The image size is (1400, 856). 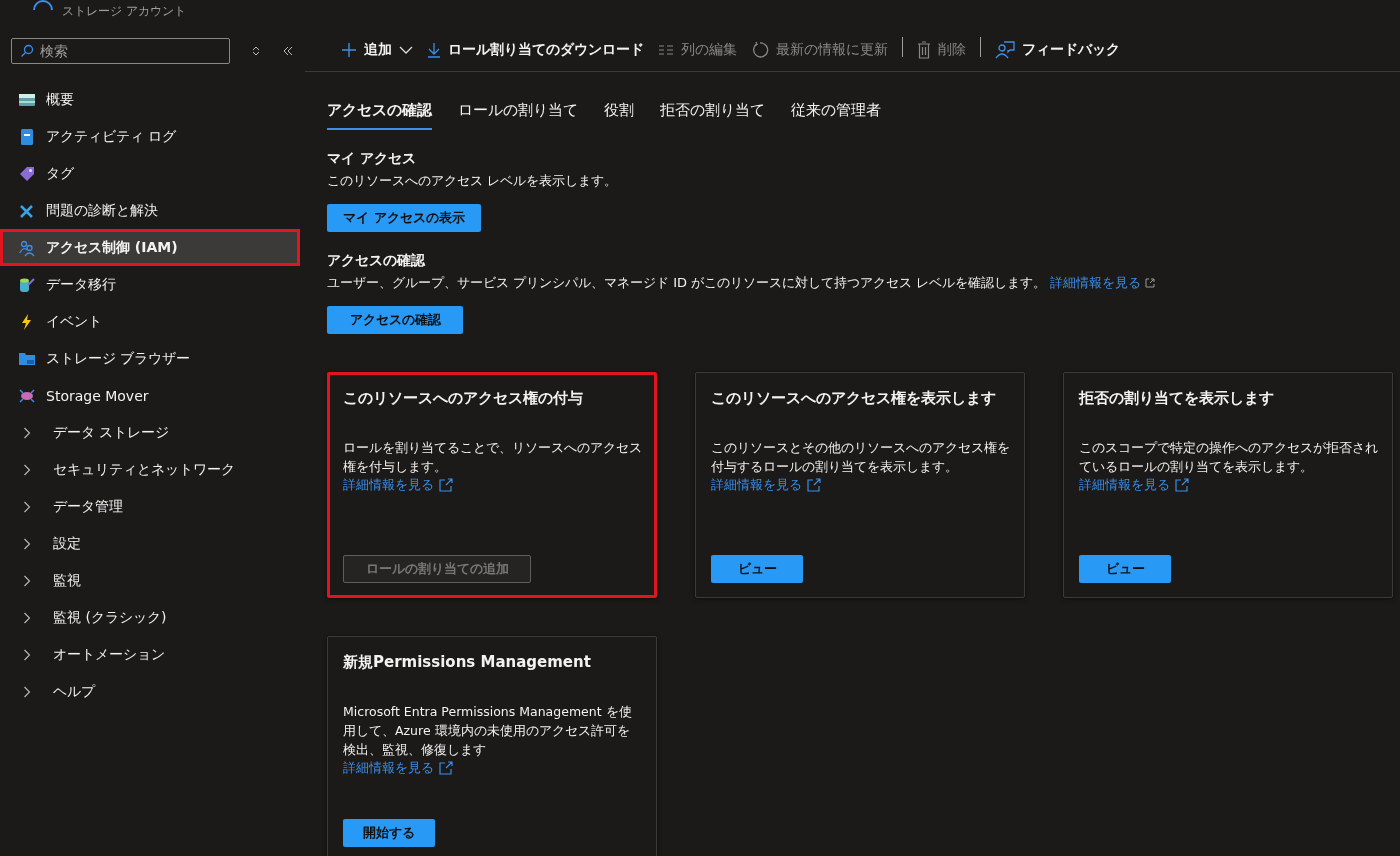 What do you see at coordinates (150, 247) in the screenshot?
I see `sidebar-item: アクセス制御 (IAM)` at bounding box center [150, 247].